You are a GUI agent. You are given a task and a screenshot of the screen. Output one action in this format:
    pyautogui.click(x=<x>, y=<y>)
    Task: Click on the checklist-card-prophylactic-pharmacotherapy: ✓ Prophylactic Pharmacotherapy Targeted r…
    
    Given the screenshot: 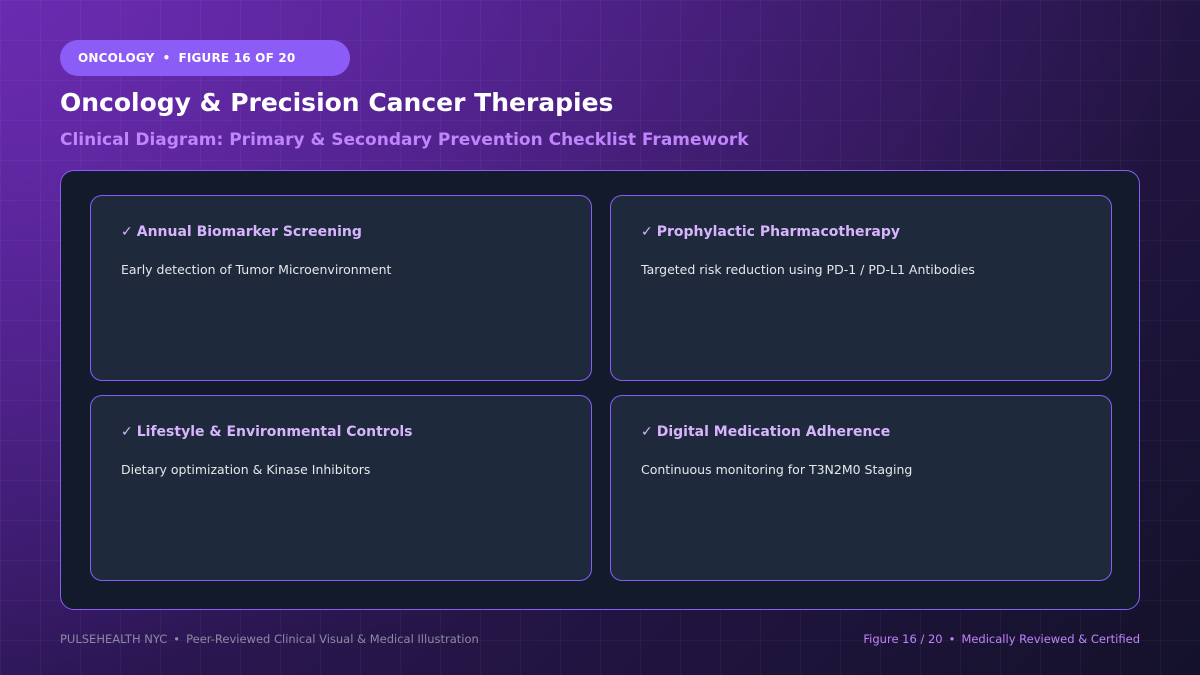 What is the action you would take?
    pyautogui.click(x=861, y=288)
    